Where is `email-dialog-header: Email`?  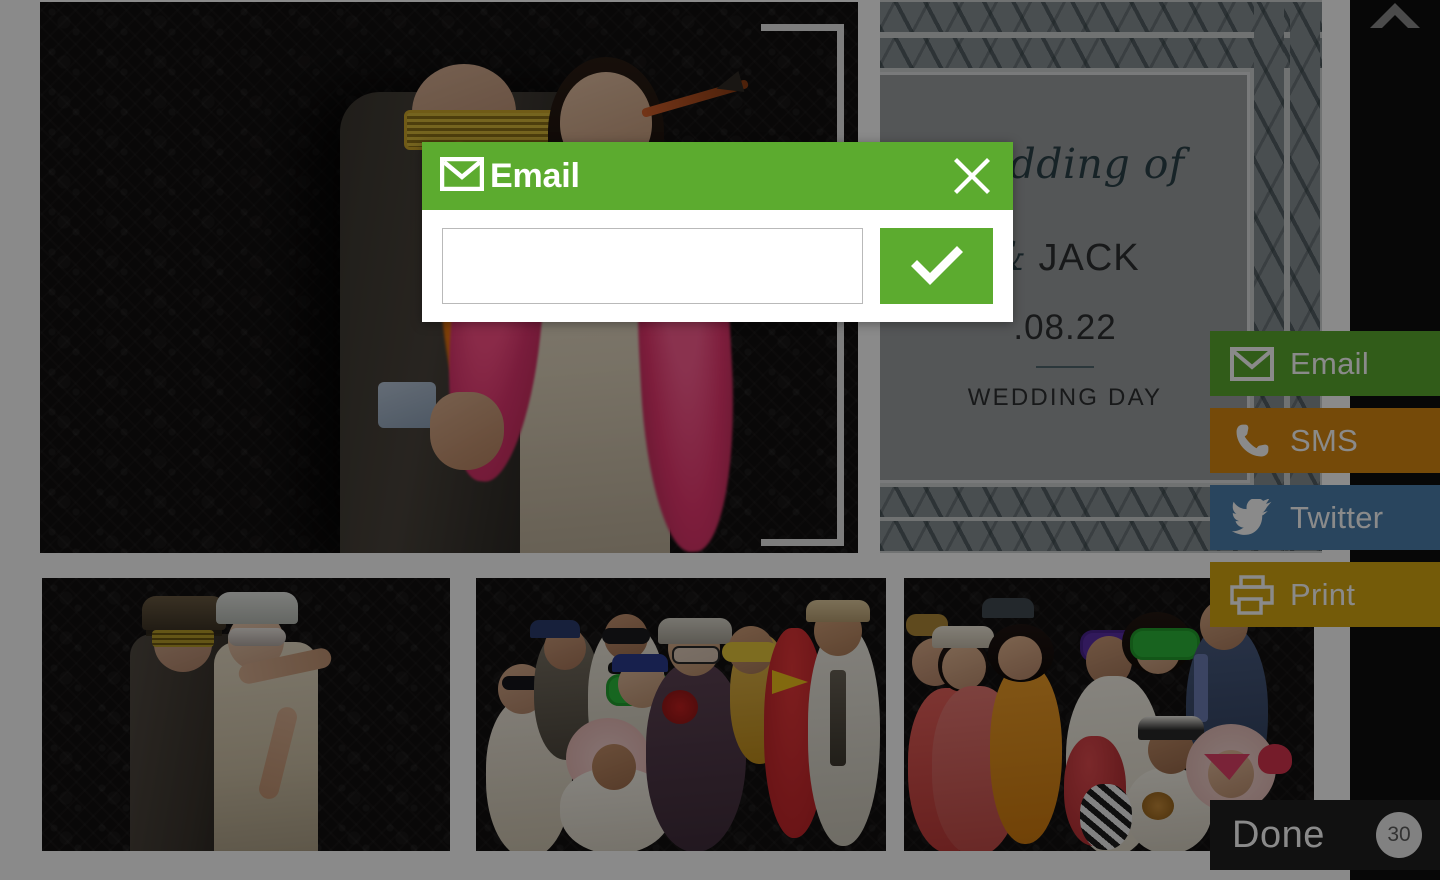
email-dialog-header: Email is located at coordinates (717, 176).